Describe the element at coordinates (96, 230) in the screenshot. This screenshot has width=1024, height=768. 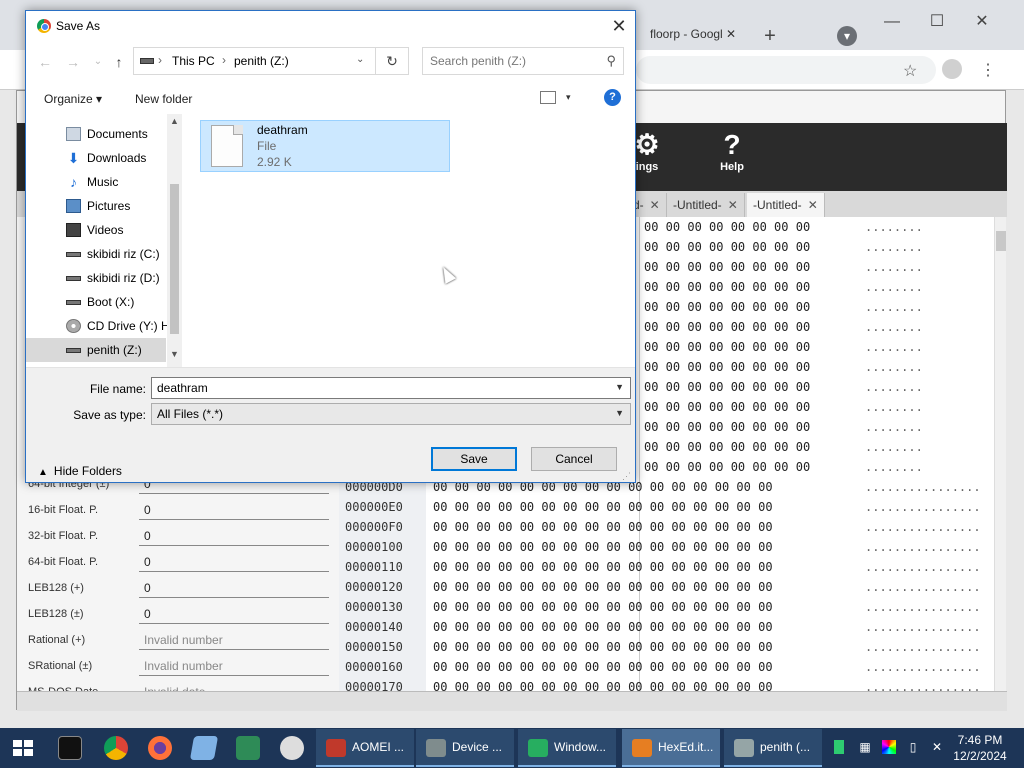
I see `nav-item: Videos` at that location.